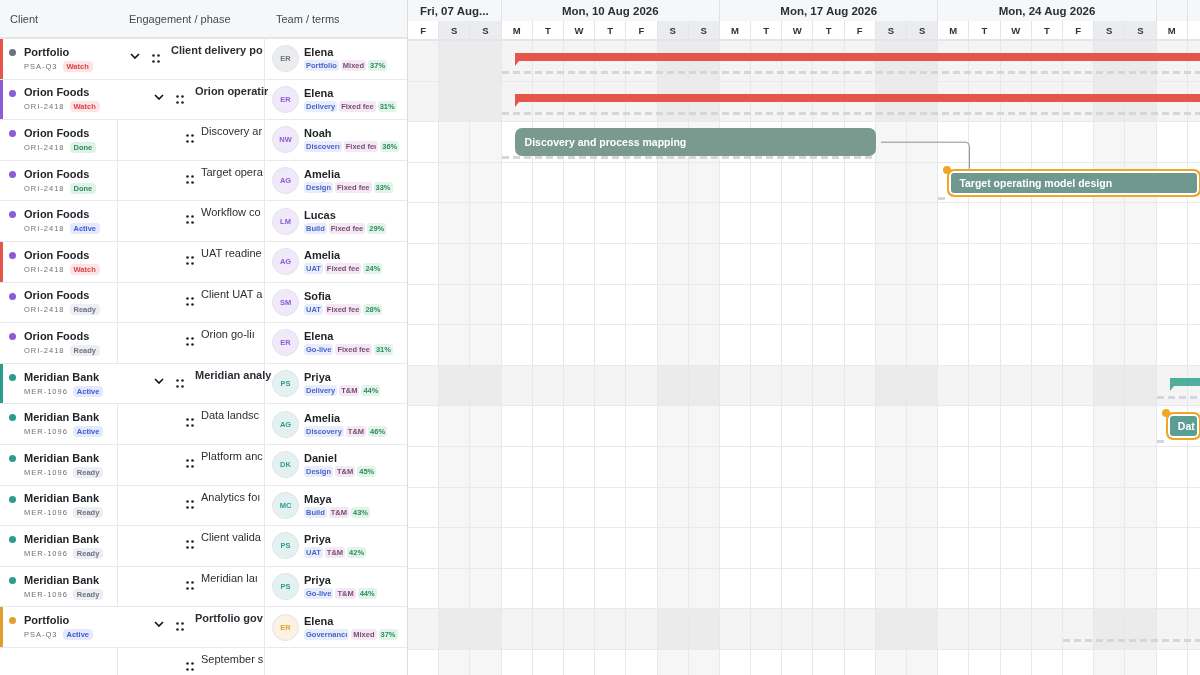 This screenshot has width=1200, height=675. Describe the element at coordinates (230, 415) in the screenshot. I see `engagement-name: Data landsc` at that location.